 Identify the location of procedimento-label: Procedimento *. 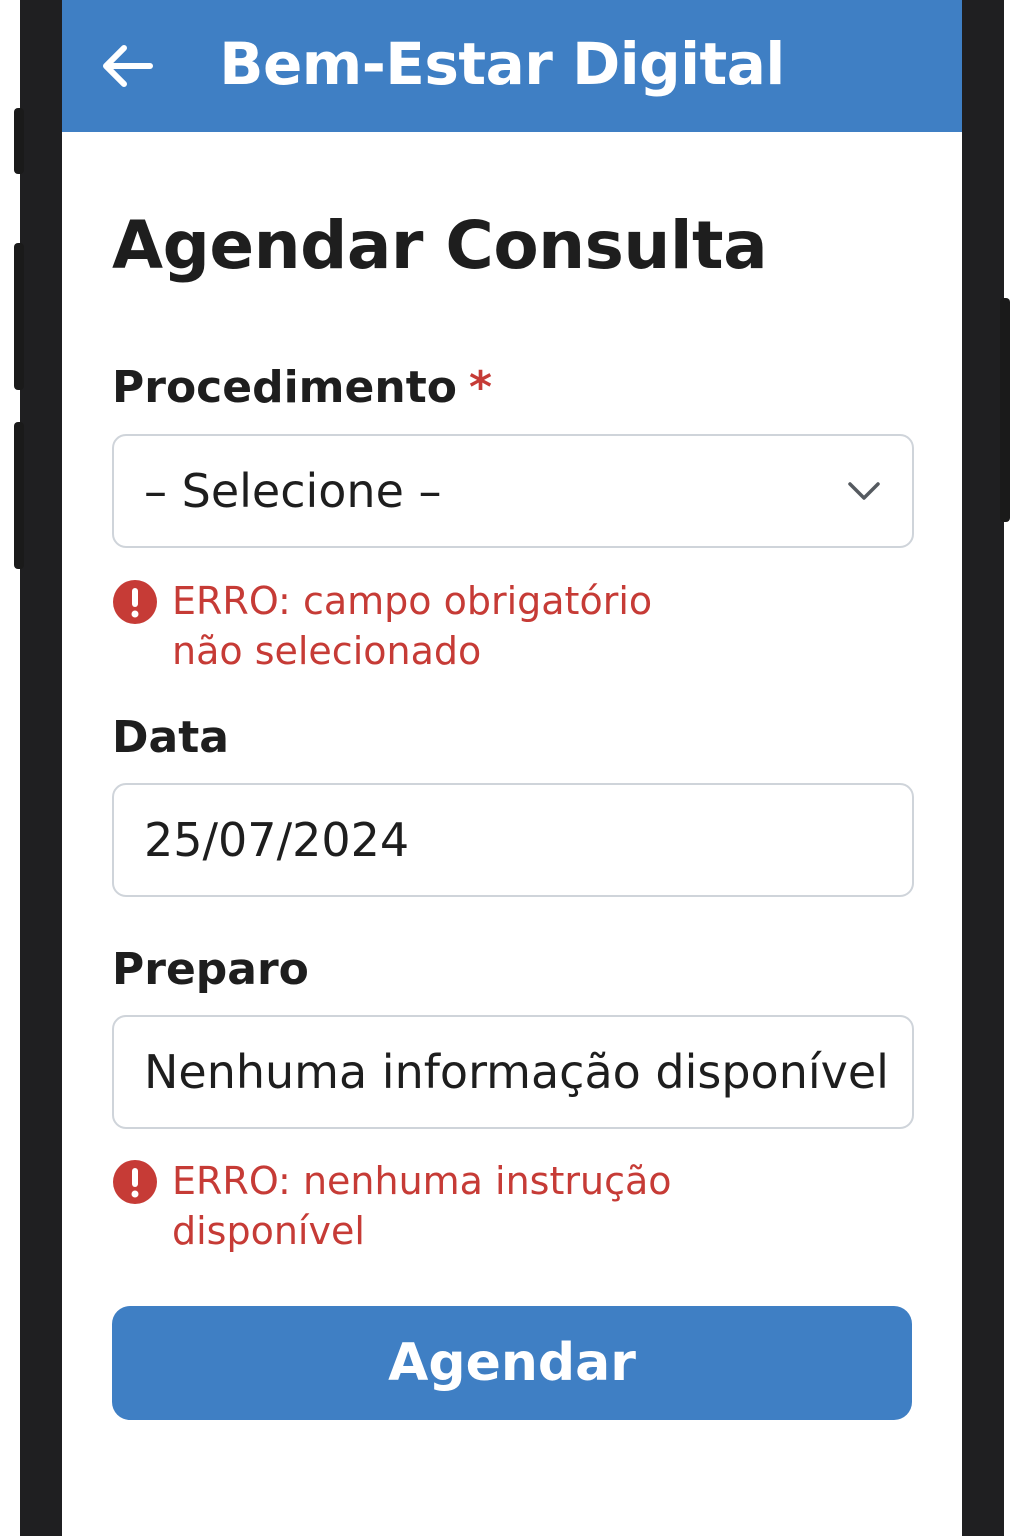
(302, 388).